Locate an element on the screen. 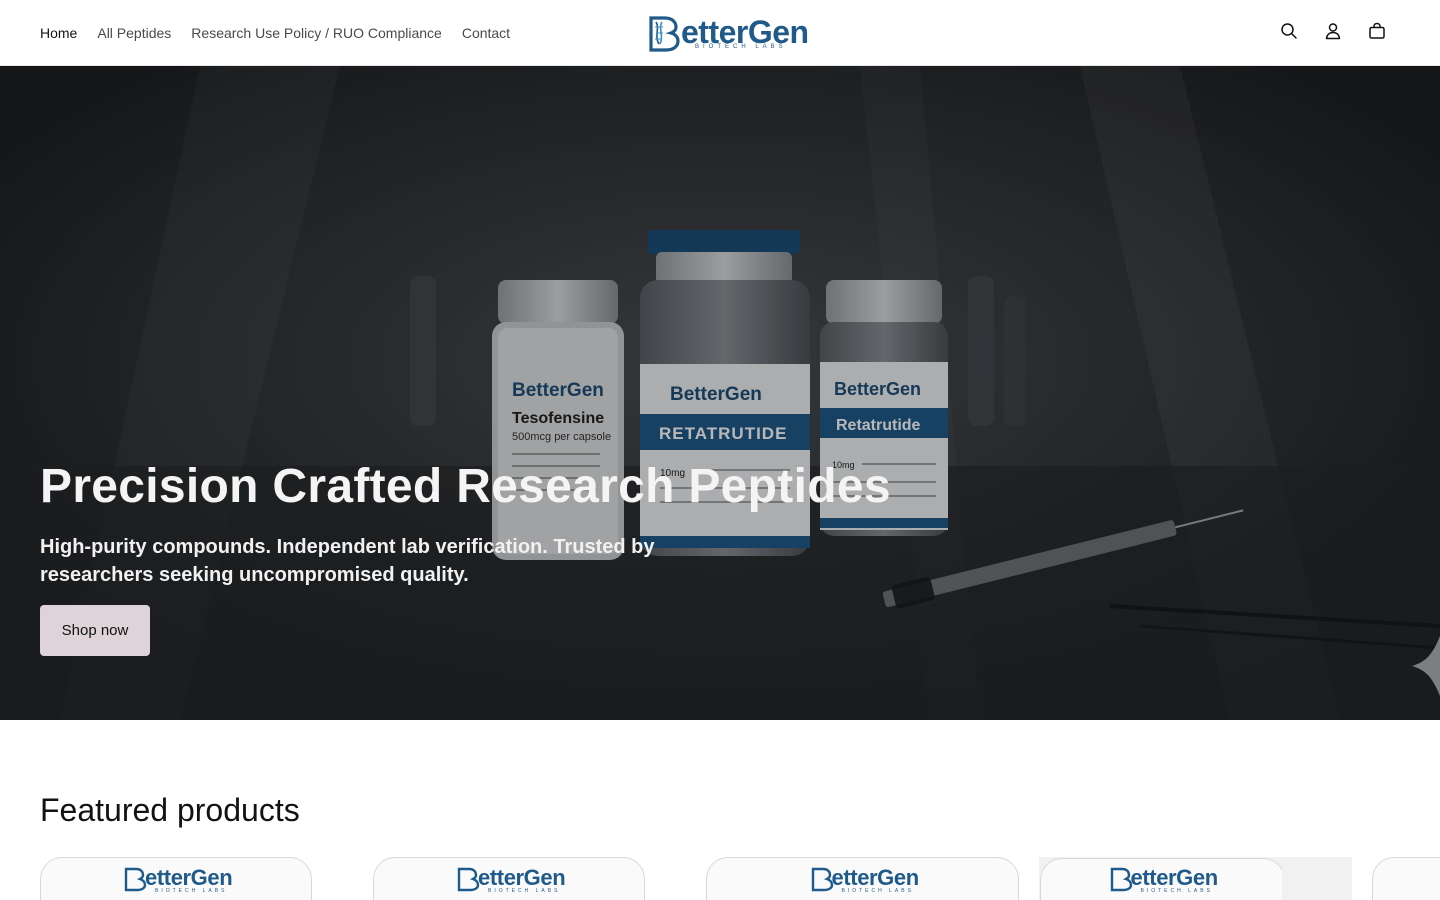  site-logo: etterGen BIOTECH LABS is located at coordinates (726, 34).